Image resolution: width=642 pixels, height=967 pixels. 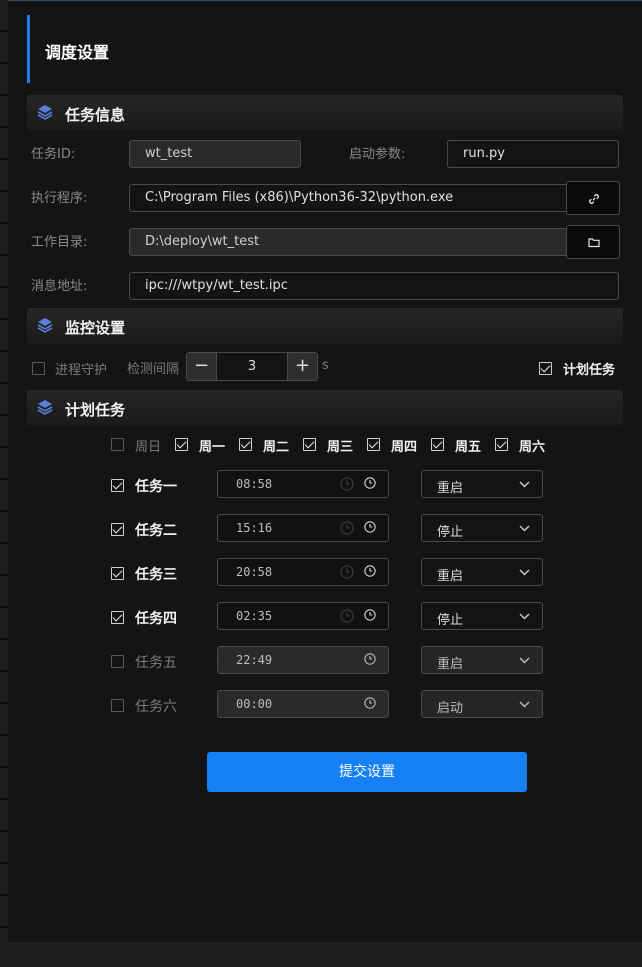 I want to click on process-guard-label: 进程守护, so click(x=81, y=370).